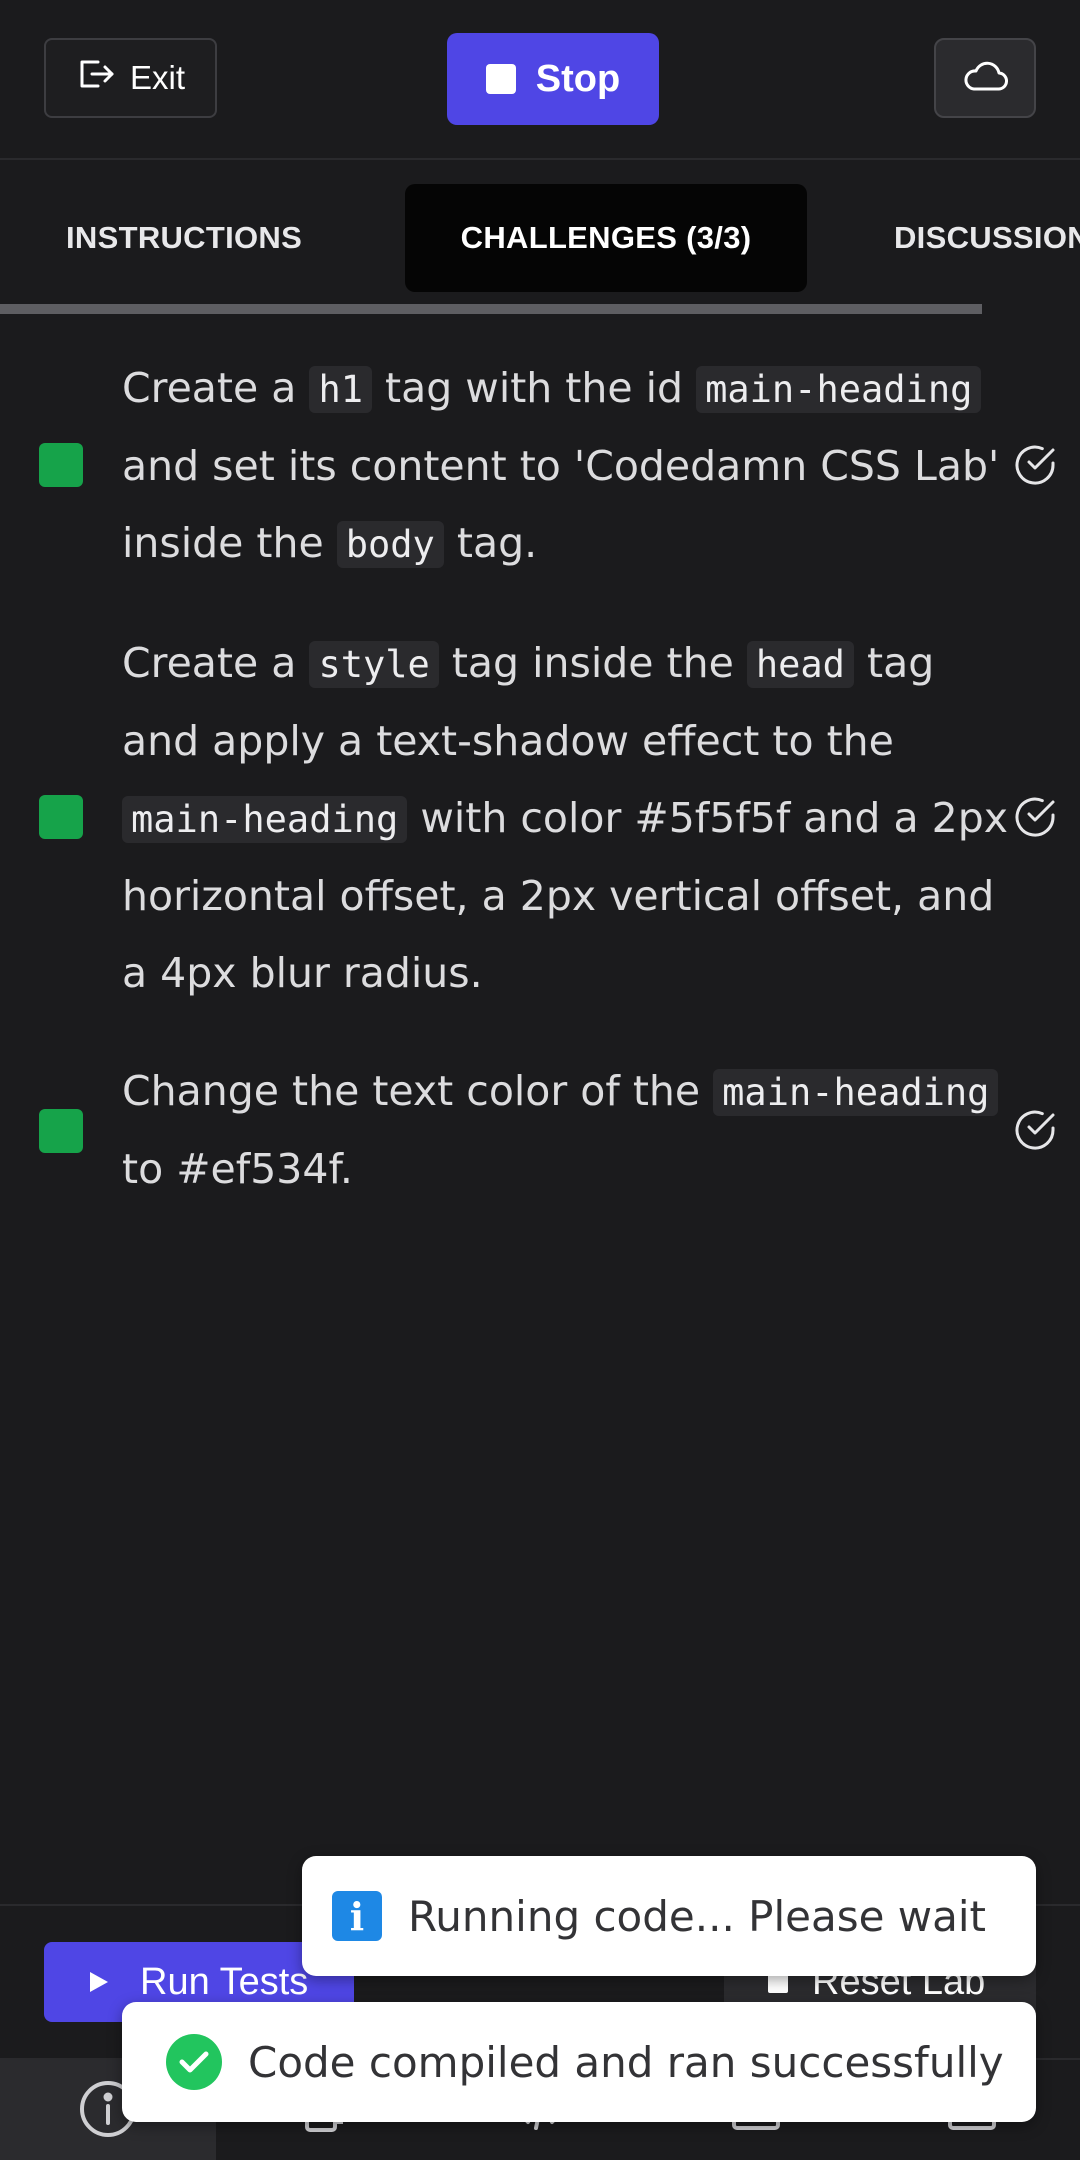  I want to click on exit-icon, so click(96, 78).